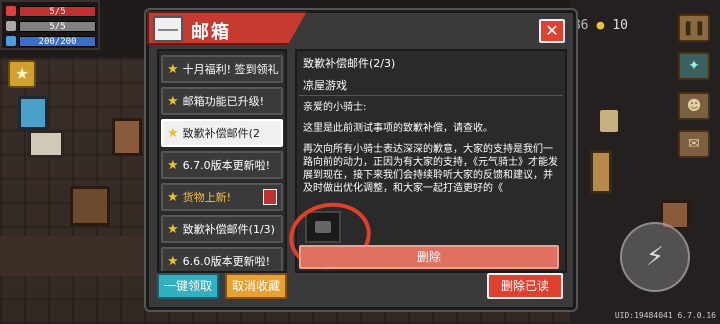 This screenshot has width=720, height=324. What do you see at coordinates (665, 315) in the screenshot?
I see `uid-label: UID:19484041 6.7.0.16` at bounding box center [665, 315].